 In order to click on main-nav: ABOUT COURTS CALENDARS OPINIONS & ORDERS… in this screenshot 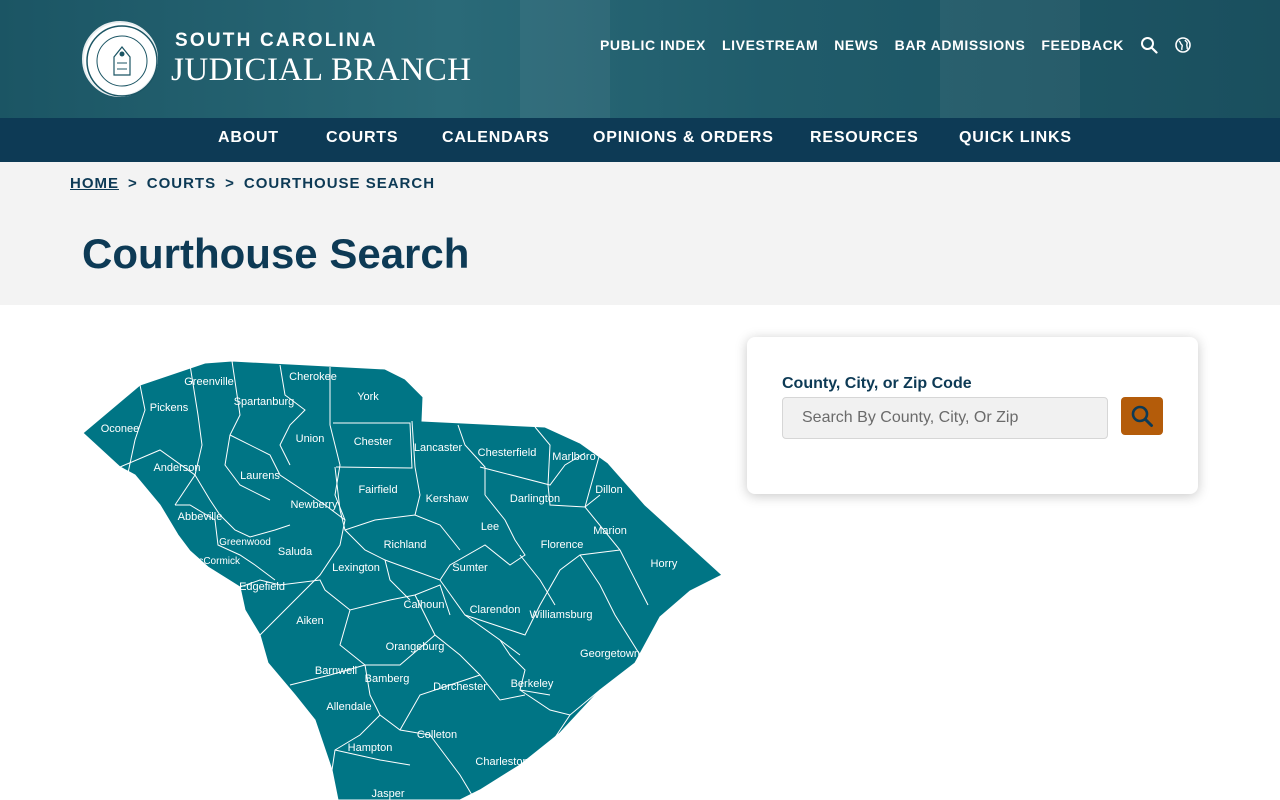, I will do `click(640, 140)`.